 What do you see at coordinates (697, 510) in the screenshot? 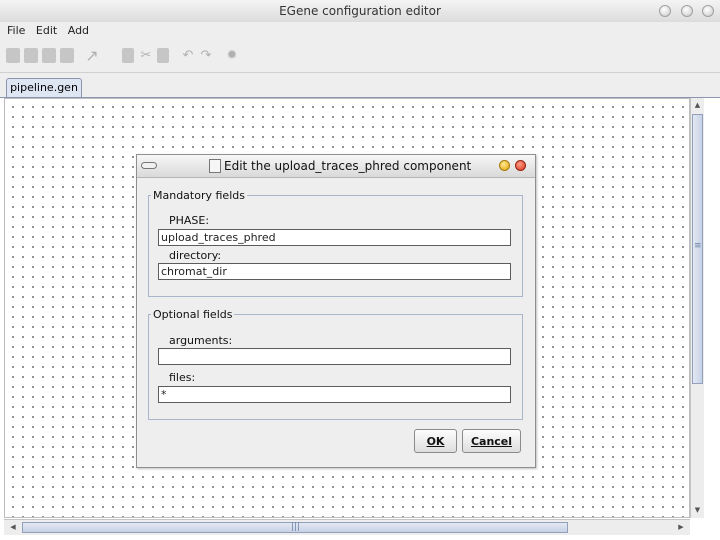
I see `scroll-down-icon: ▼` at bounding box center [697, 510].